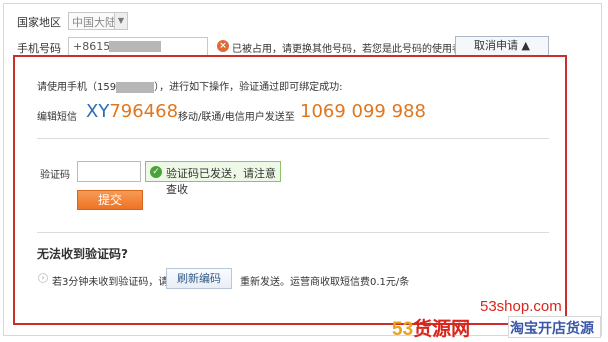  Describe the element at coordinates (347, 49) in the screenshot. I see `phone-error-text: 已被占用，请更换其他号码，若您是此号码的使用者` at that location.